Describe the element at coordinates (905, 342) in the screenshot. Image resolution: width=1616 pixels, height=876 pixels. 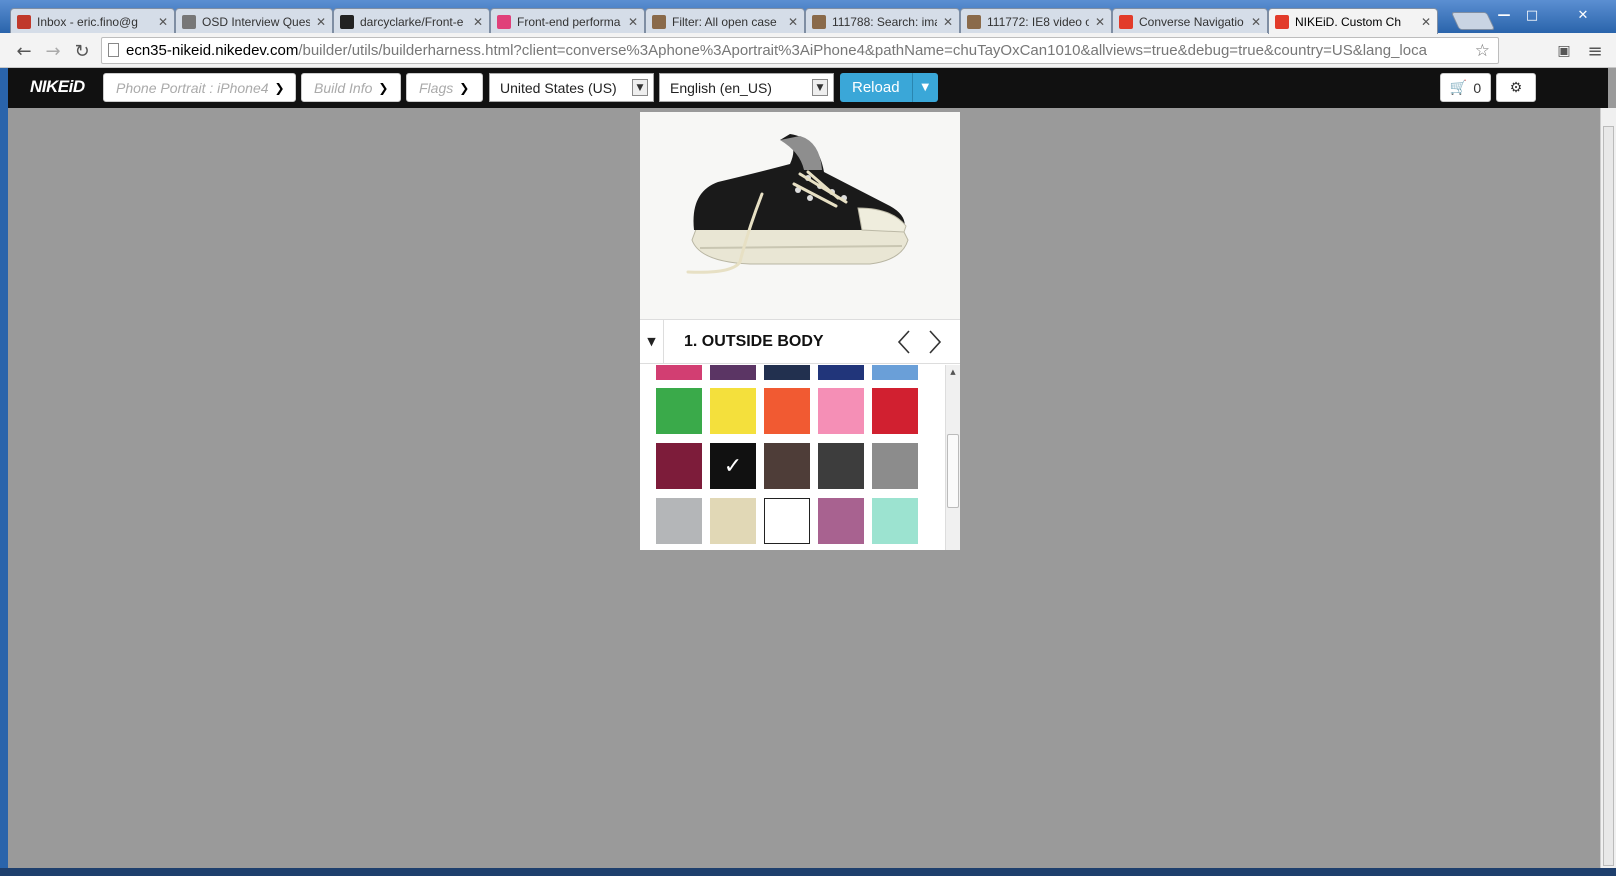
I see `previous-step-icon` at that location.